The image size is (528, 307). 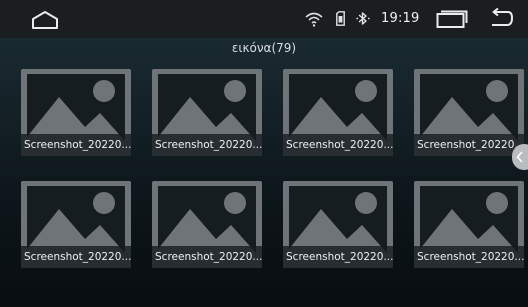 I want to click on sim-card-icon, so click(x=340, y=18).